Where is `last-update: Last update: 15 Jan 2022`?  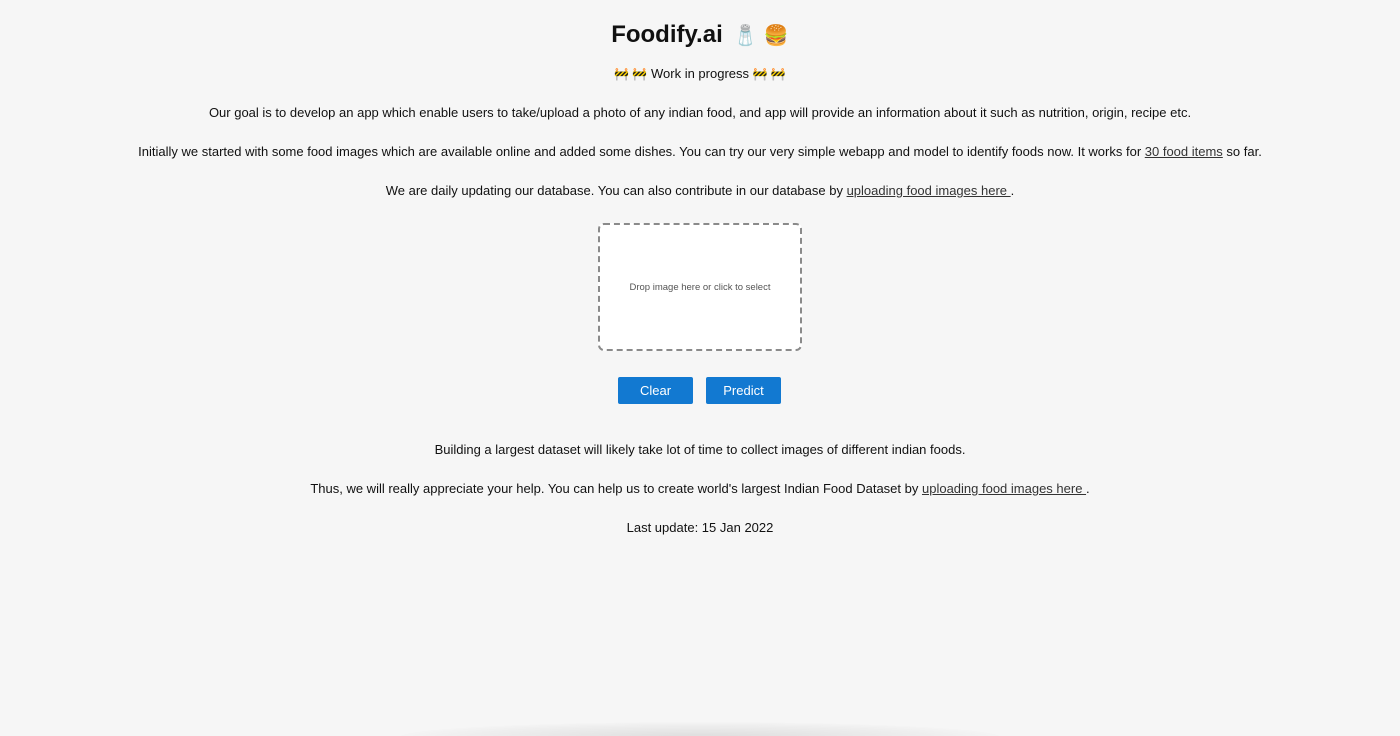
last-update: Last update: 15 Jan 2022 is located at coordinates (700, 527).